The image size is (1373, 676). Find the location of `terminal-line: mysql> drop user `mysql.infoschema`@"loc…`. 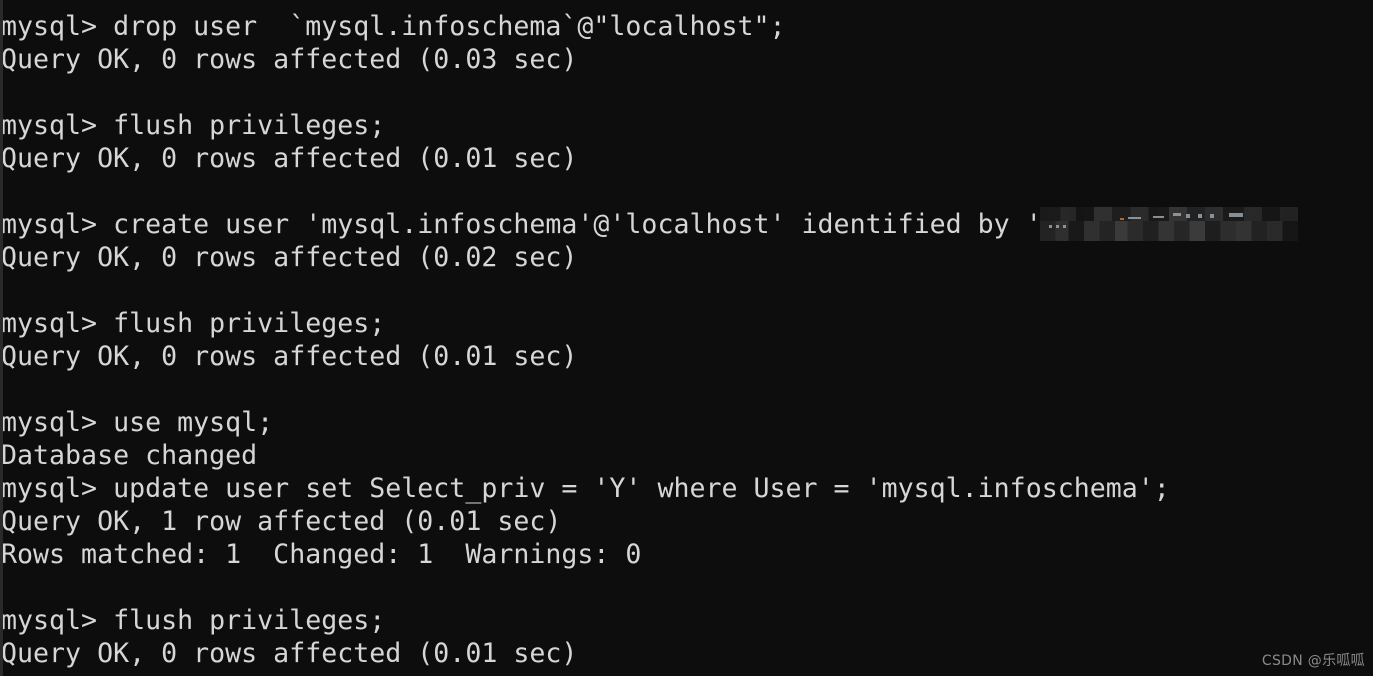

terminal-line: mysql> drop user `mysql.infoschema`@"loc… is located at coordinates (686, 26).